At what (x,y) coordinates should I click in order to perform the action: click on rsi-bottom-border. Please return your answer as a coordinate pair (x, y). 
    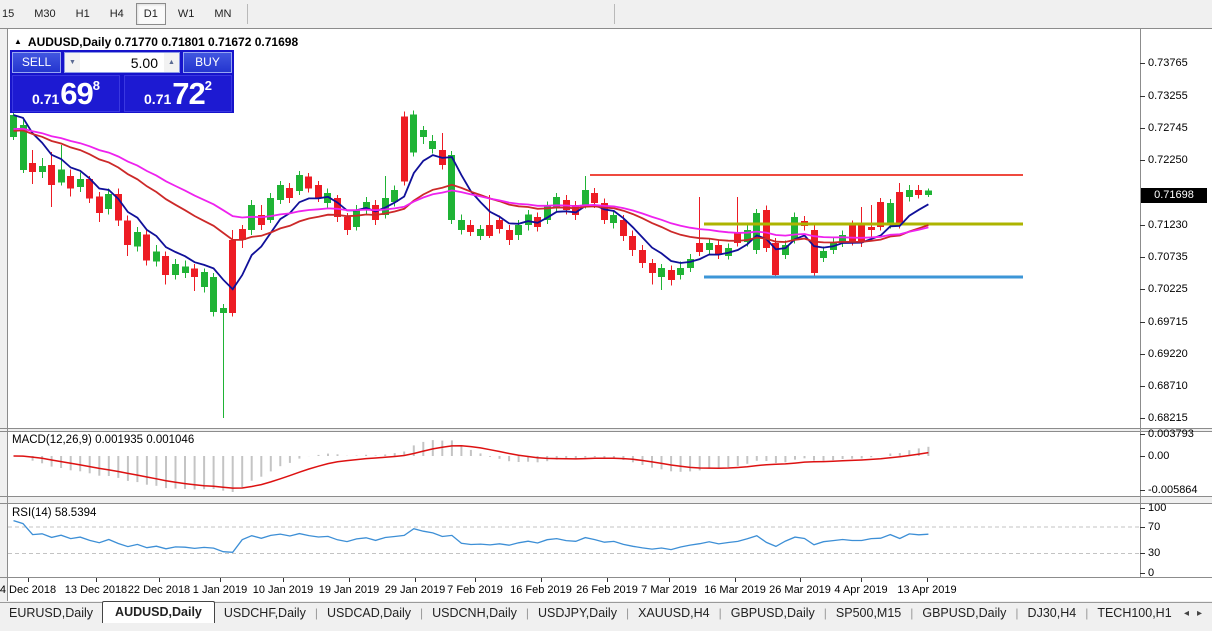
    Looking at the image, I should click on (606, 577).